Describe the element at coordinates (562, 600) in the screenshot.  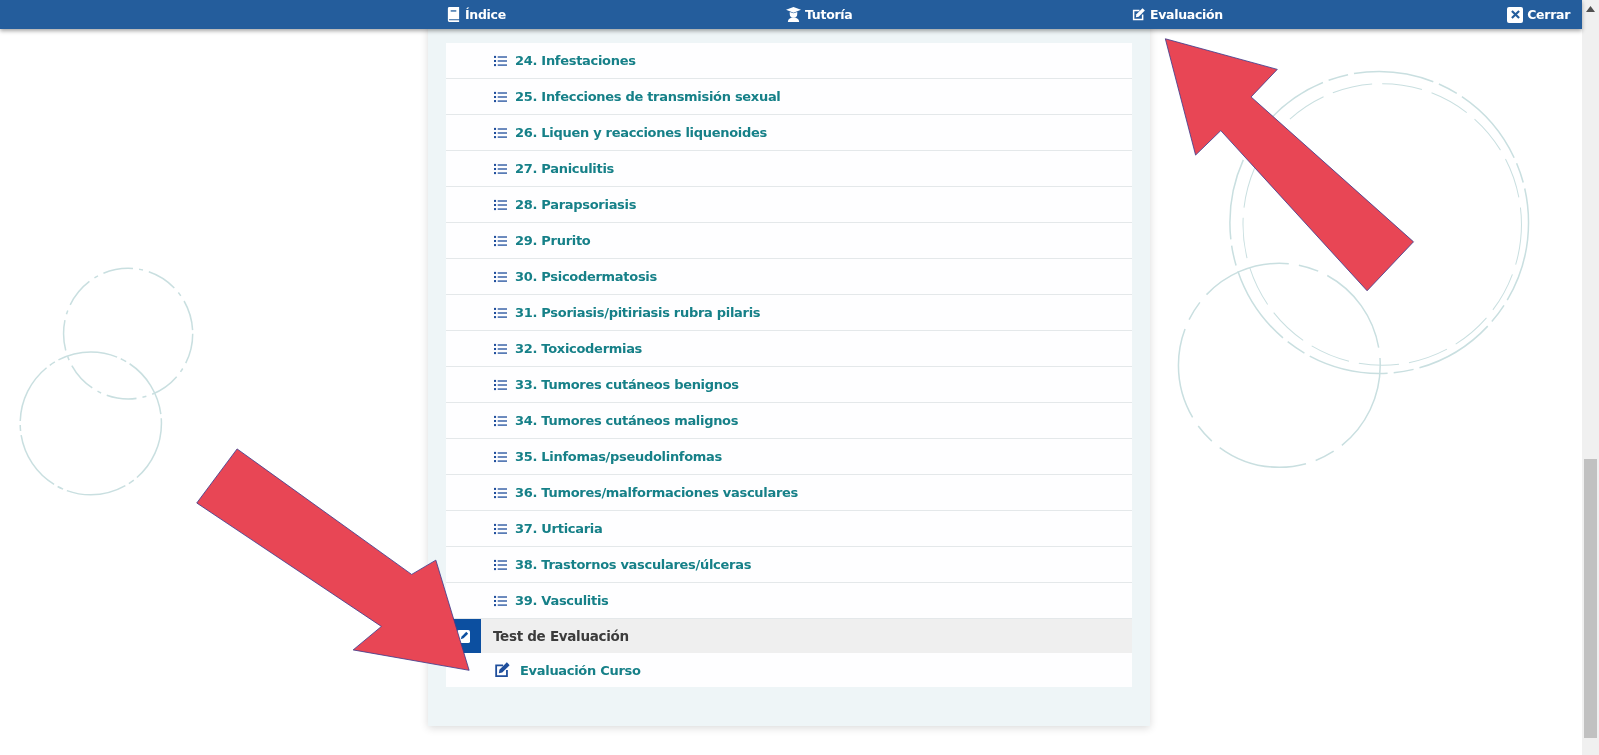
I see `lesson-link: 39. Vasculitis` at that location.